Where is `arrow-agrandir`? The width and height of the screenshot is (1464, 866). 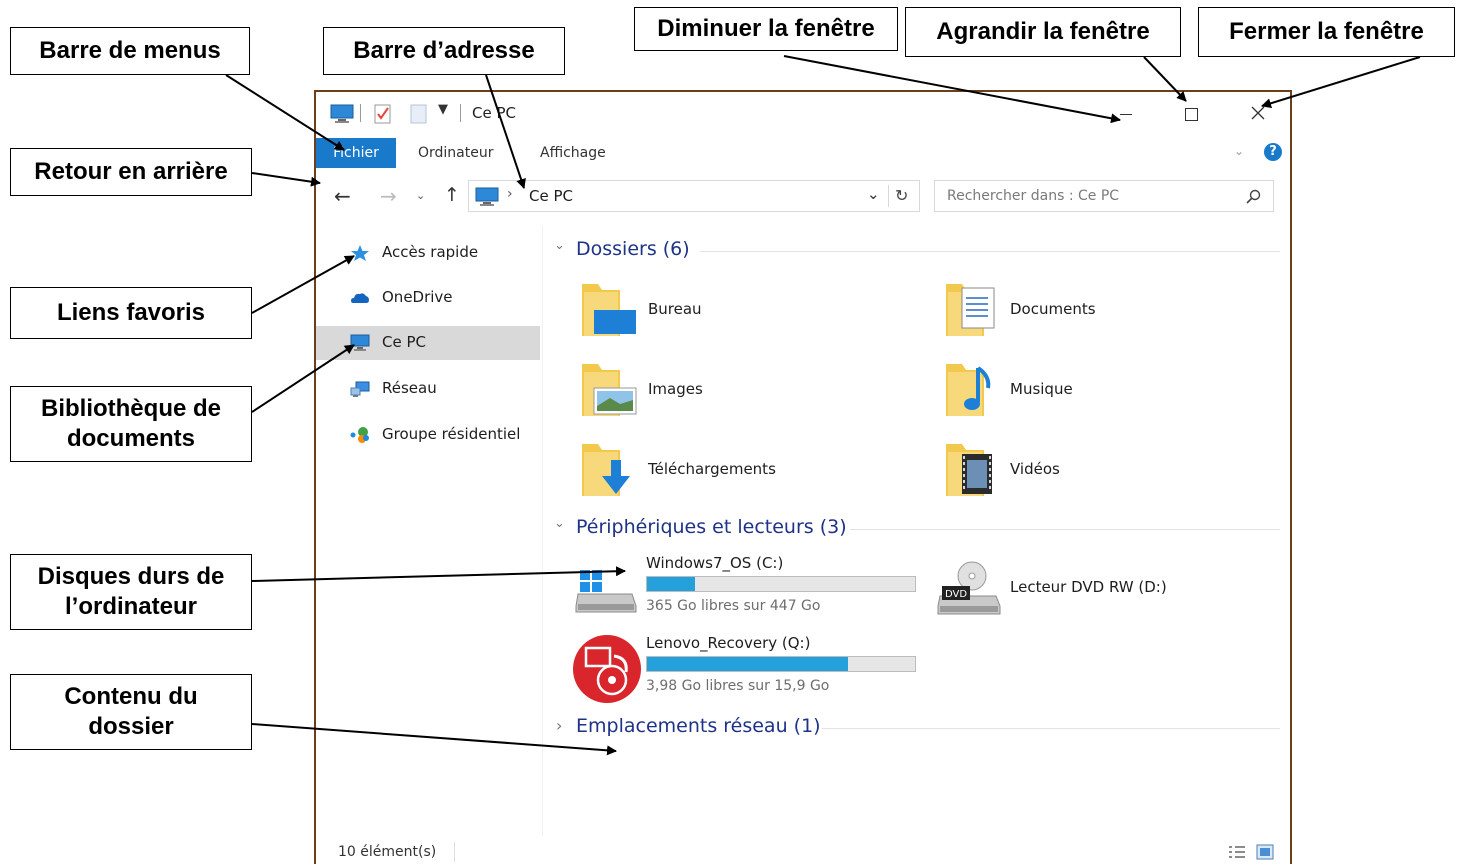
arrow-agrandir is located at coordinates (1165, 79).